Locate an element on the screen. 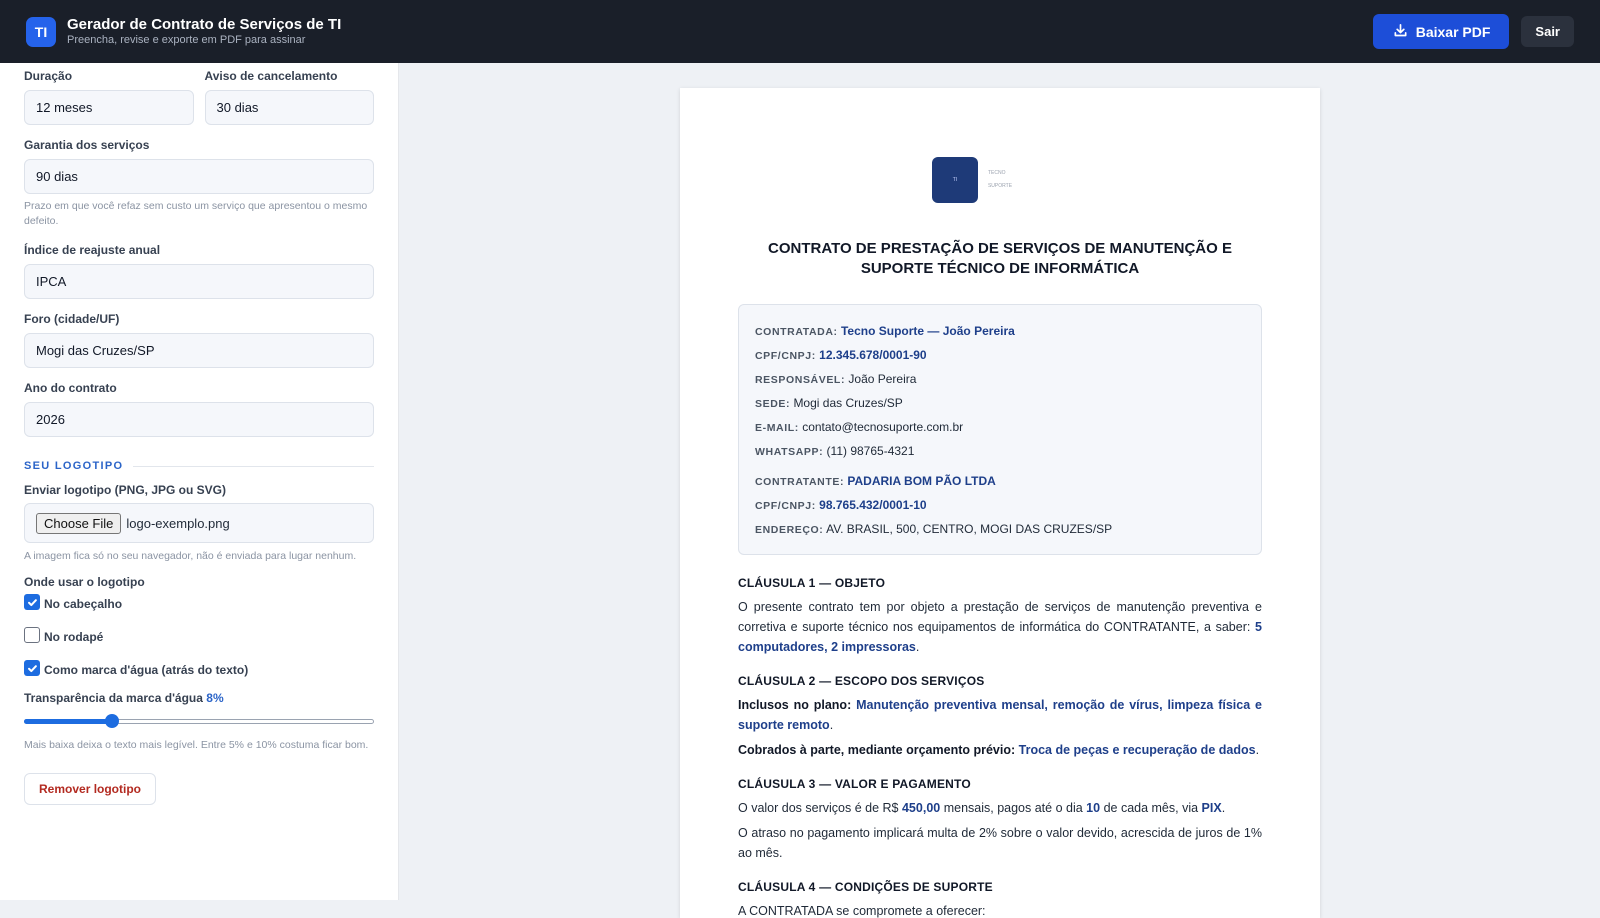 Image resolution: width=1600 pixels, height=918 pixels. field-key: CONTRATANTE: is located at coordinates (800, 482).